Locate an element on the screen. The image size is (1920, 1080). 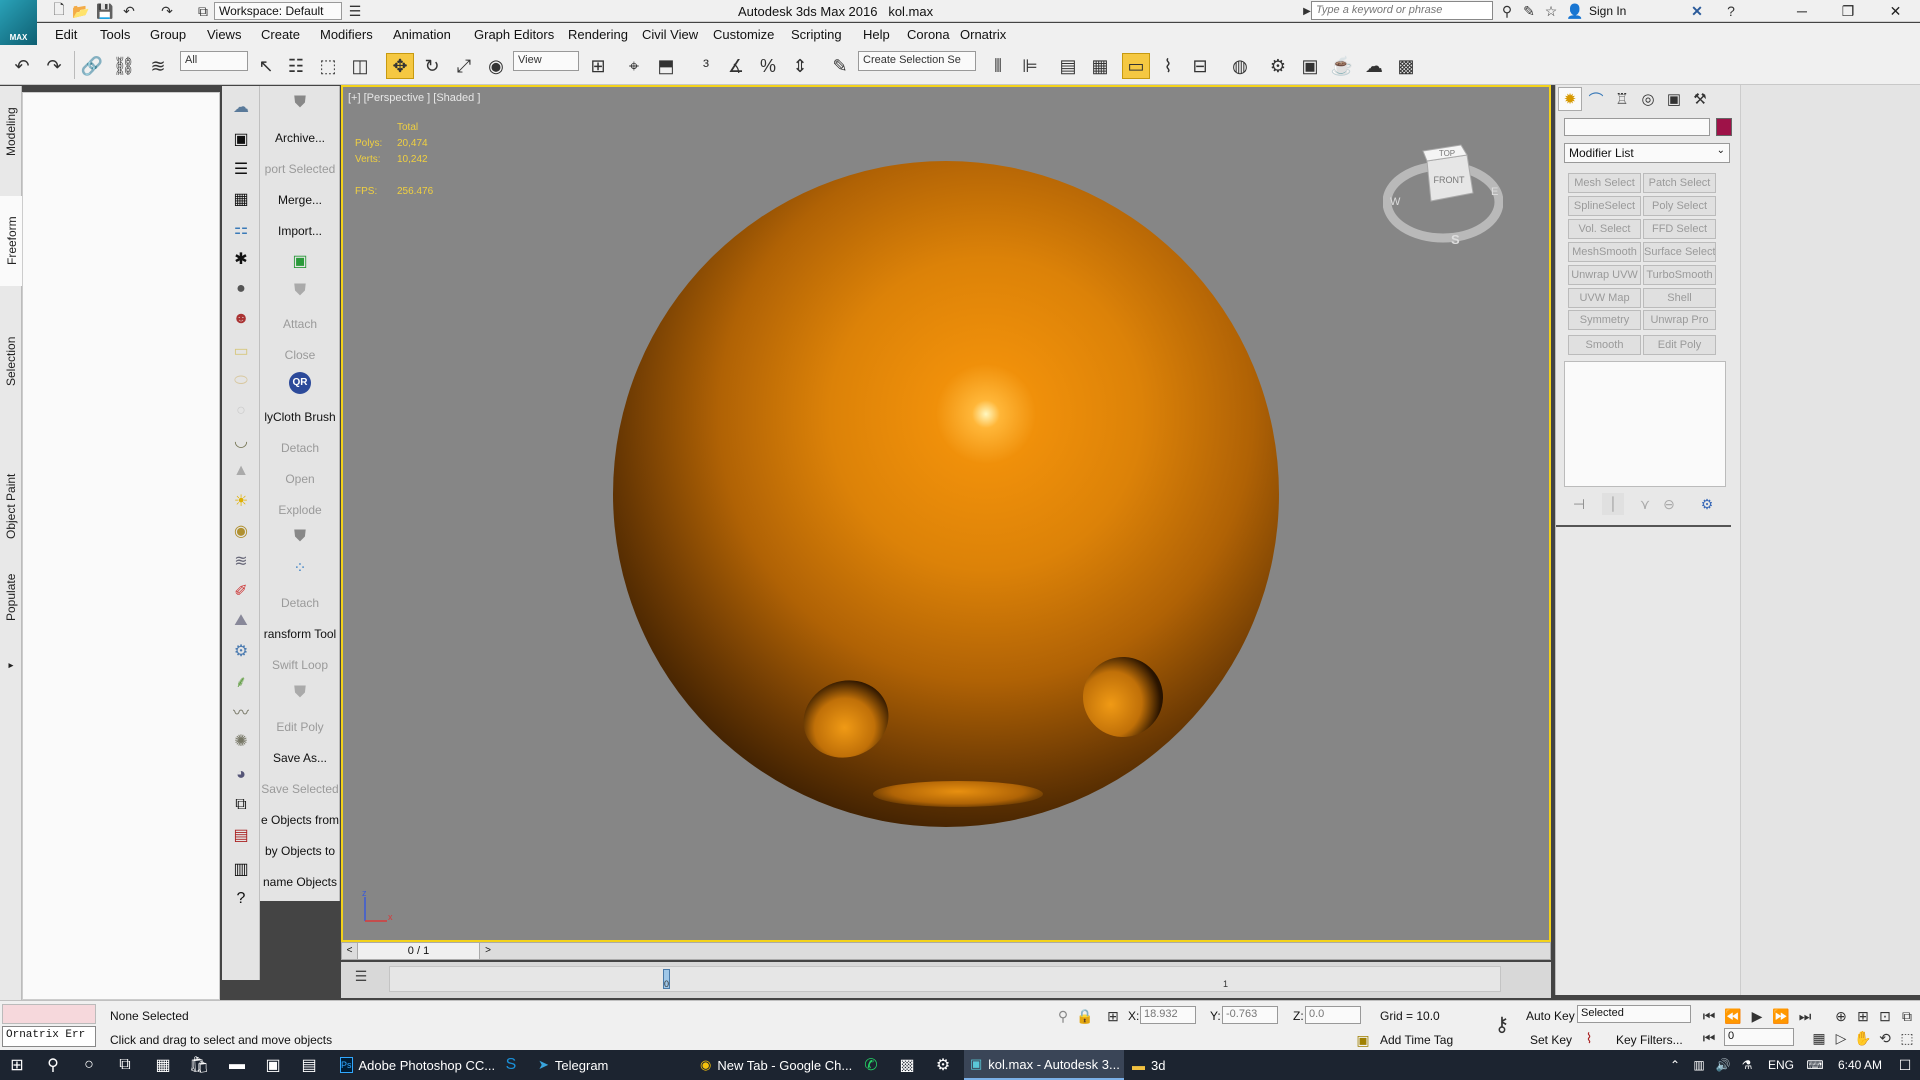
menu-tools: Tools is located at coordinates (115, 34).